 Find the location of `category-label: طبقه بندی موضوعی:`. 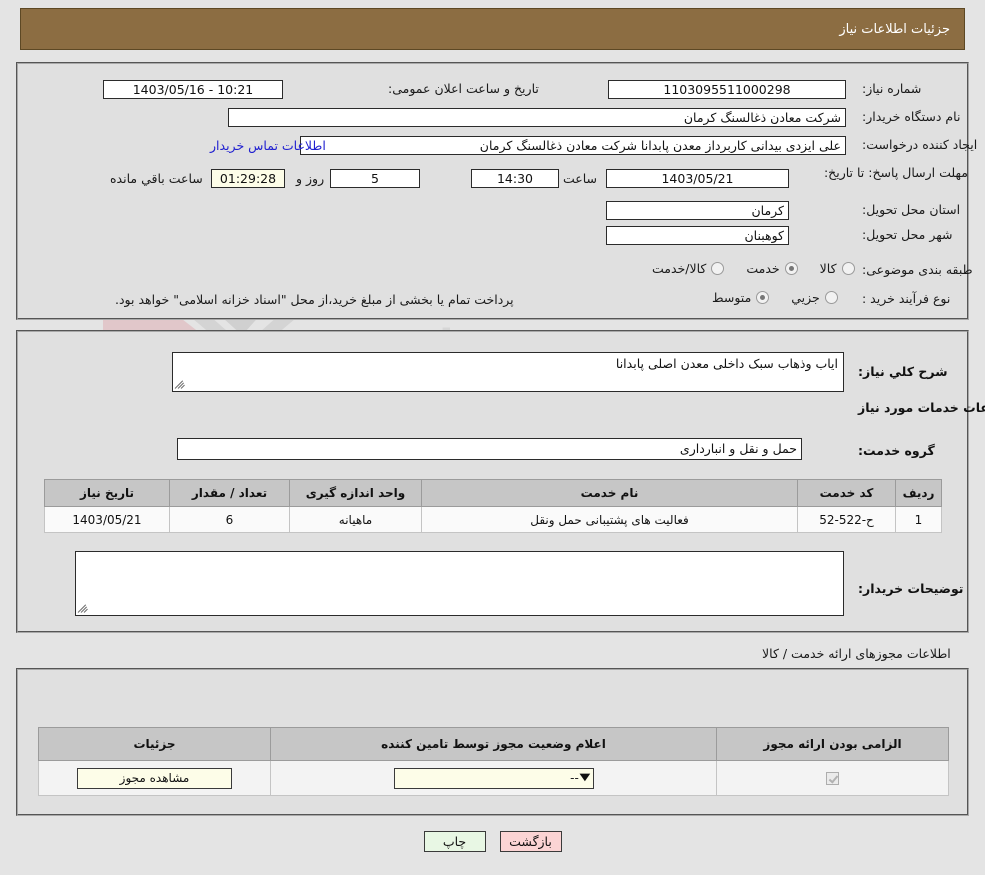

category-label: طبقه بندی موضوعی: is located at coordinates (917, 269).